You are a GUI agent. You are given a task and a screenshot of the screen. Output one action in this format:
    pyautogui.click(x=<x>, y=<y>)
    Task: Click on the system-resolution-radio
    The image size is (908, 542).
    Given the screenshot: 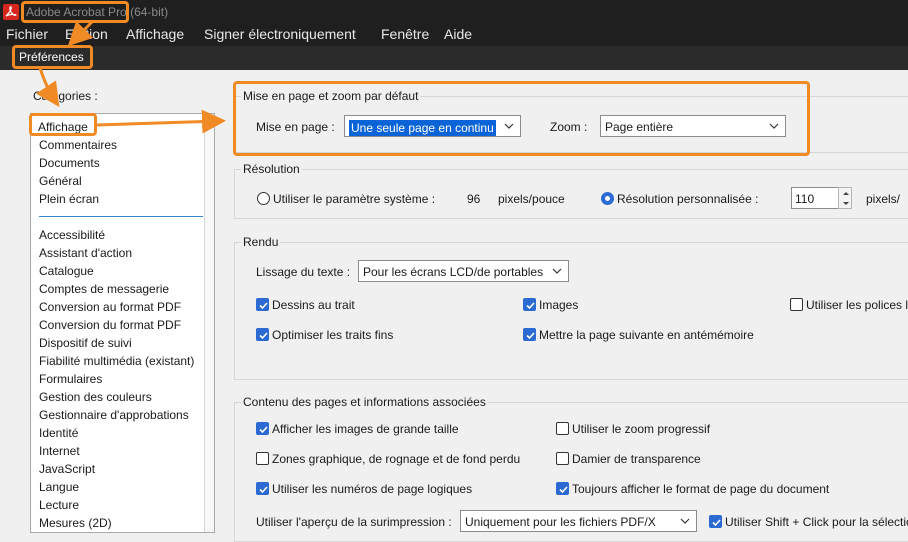 What is the action you would take?
    pyautogui.click(x=263, y=198)
    